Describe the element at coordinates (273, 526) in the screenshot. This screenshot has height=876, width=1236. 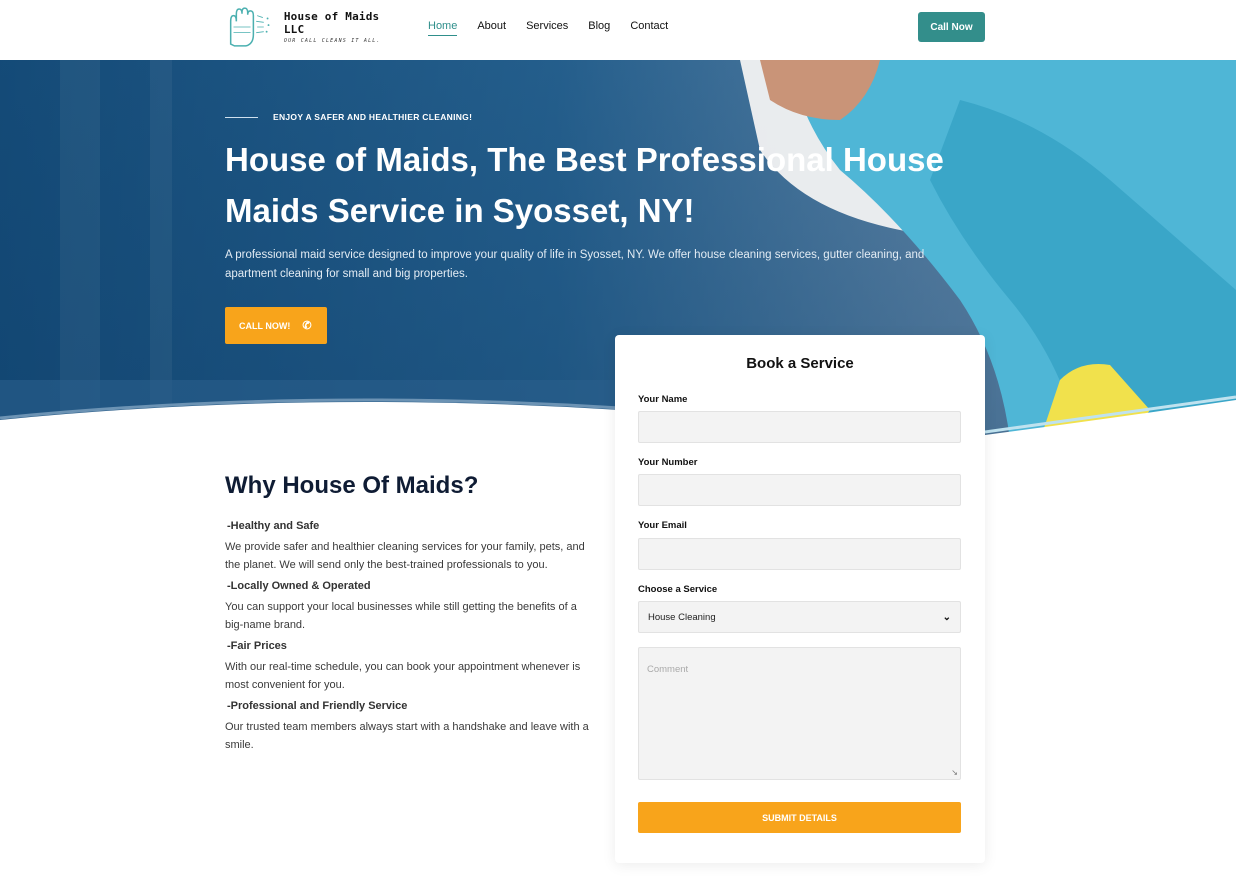
I see `why-item-heading: -Healthy and Safe` at that location.